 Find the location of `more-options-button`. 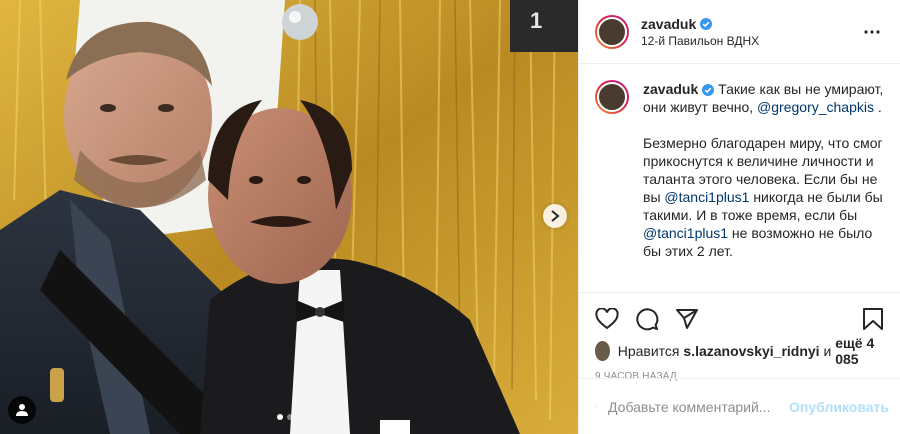

more-options-button is located at coordinates (872, 32).